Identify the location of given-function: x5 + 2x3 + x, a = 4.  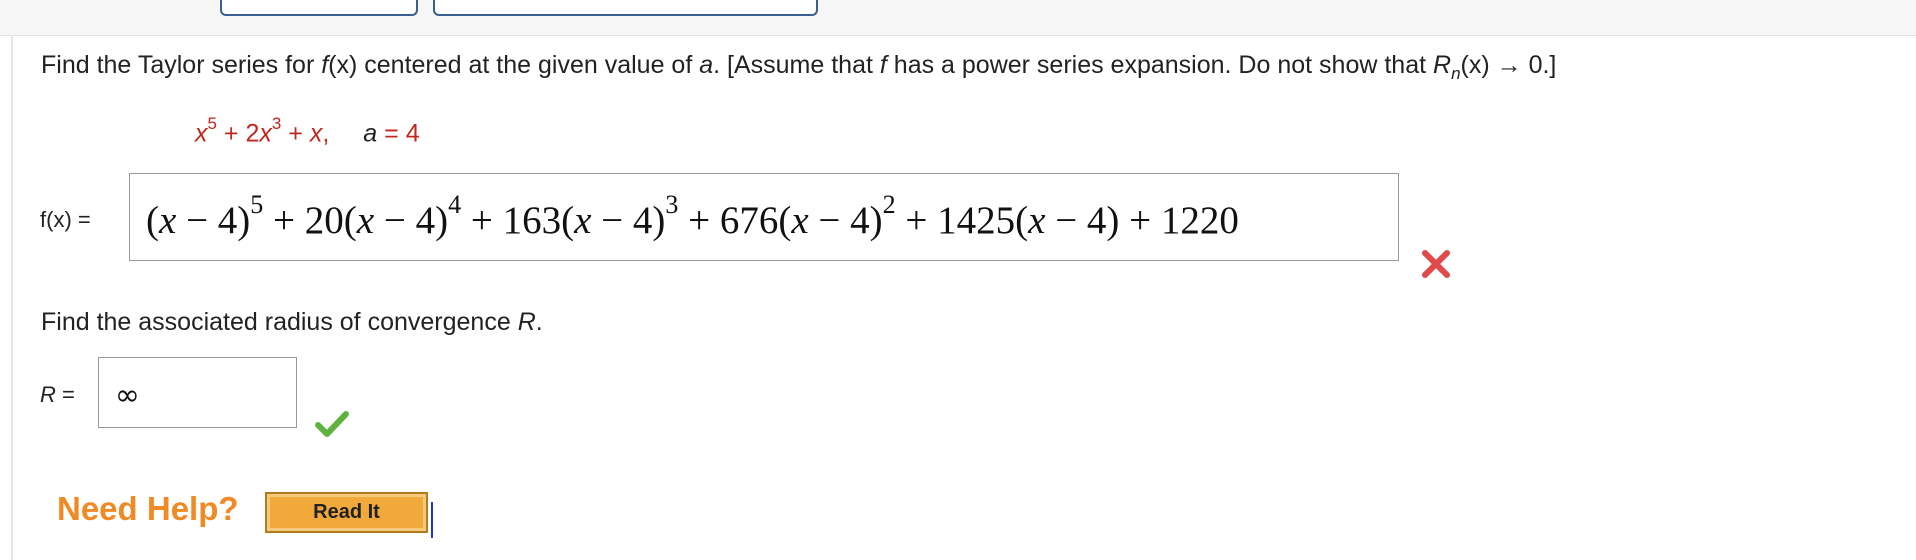
(307, 131).